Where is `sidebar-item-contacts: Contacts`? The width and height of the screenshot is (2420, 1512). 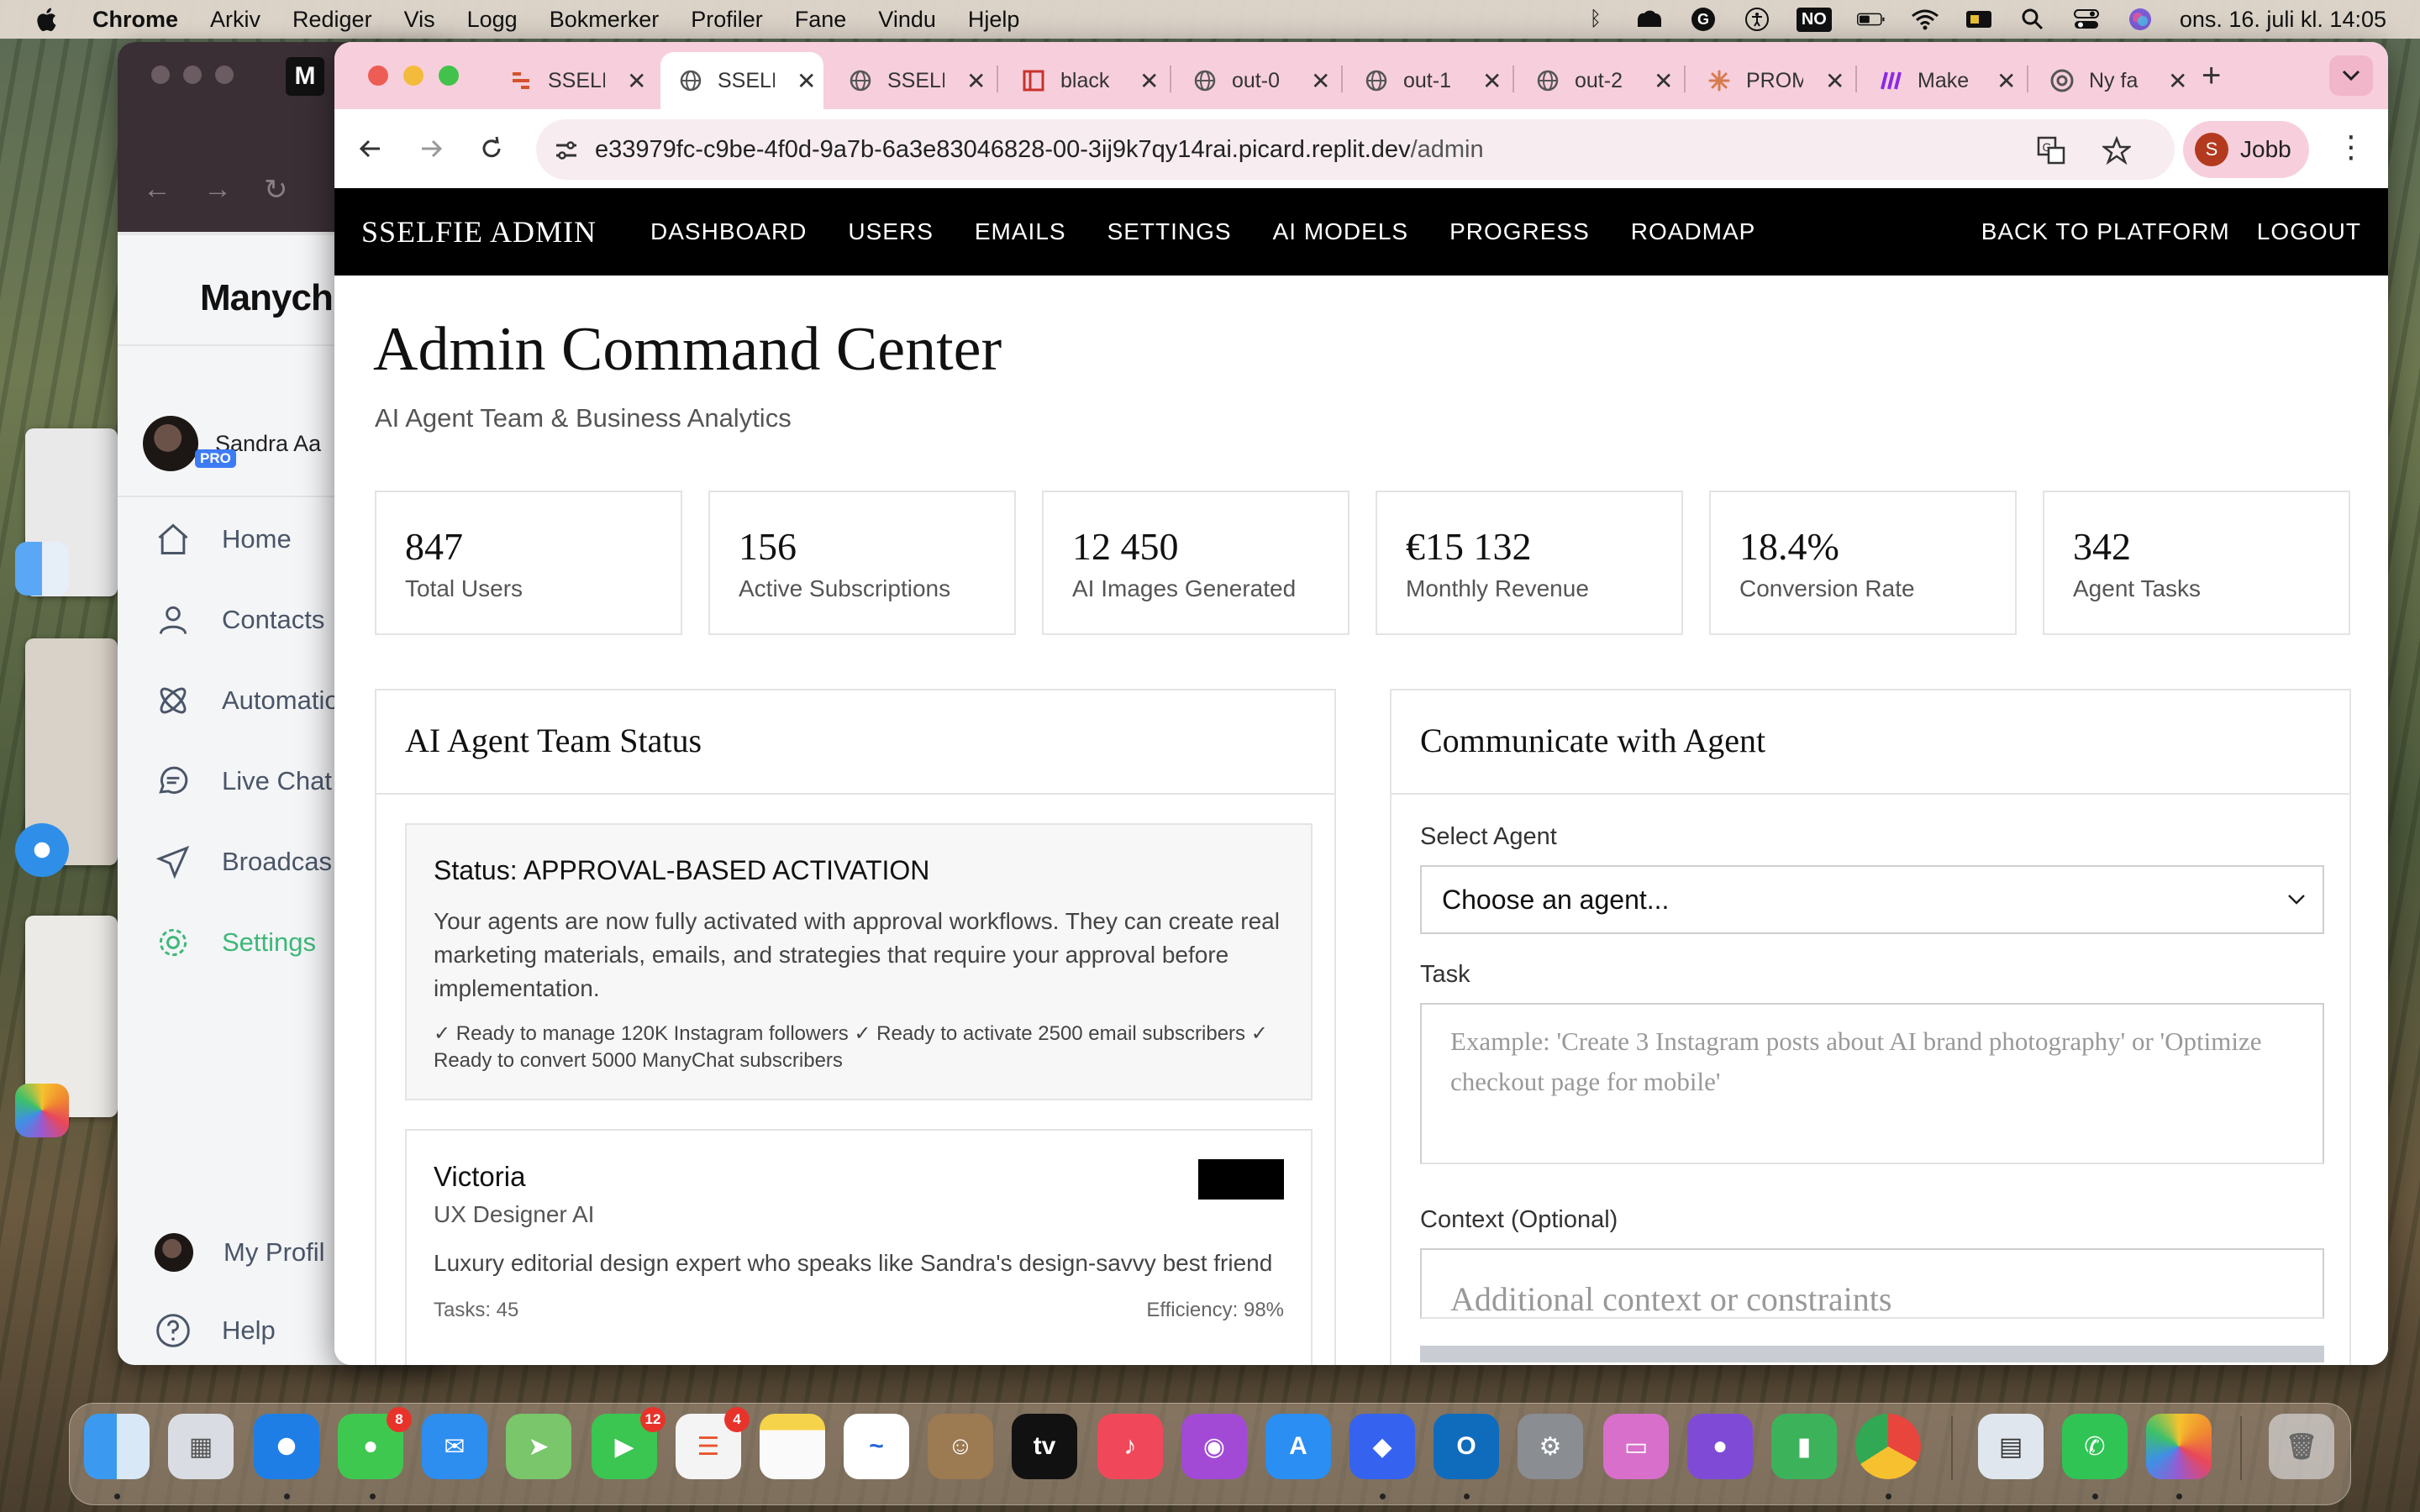 sidebar-item-contacts: Contacts is located at coordinates (240, 619).